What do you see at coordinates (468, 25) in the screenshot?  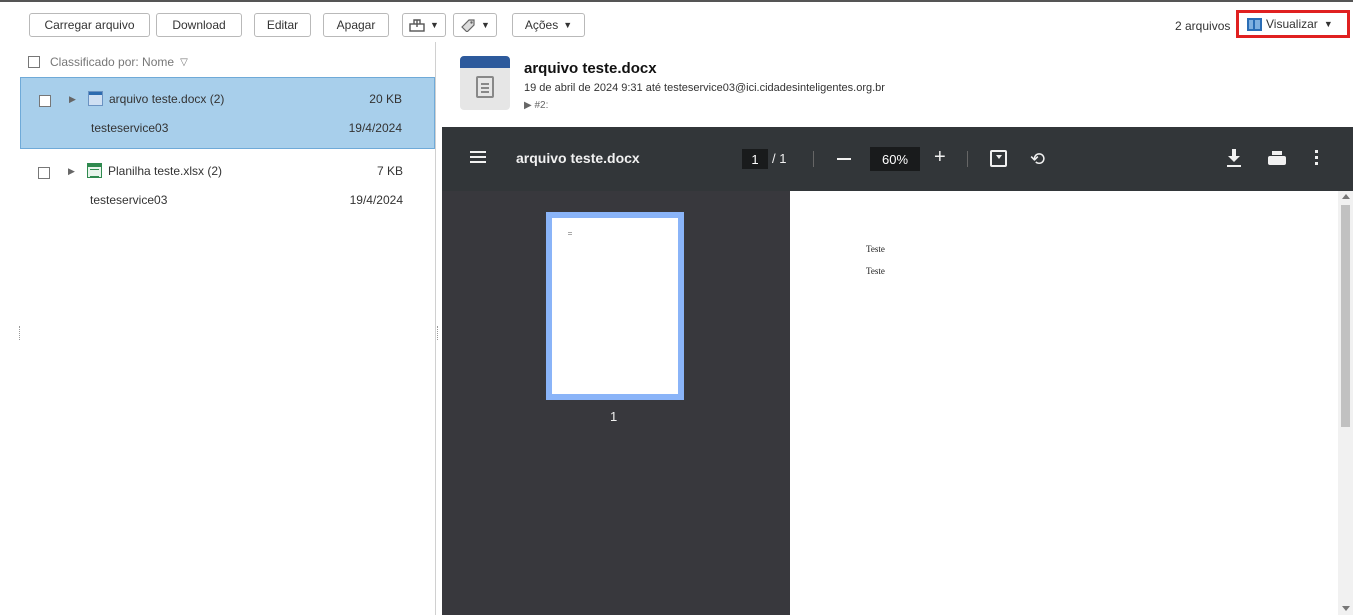 I see `tag-icon` at bounding box center [468, 25].